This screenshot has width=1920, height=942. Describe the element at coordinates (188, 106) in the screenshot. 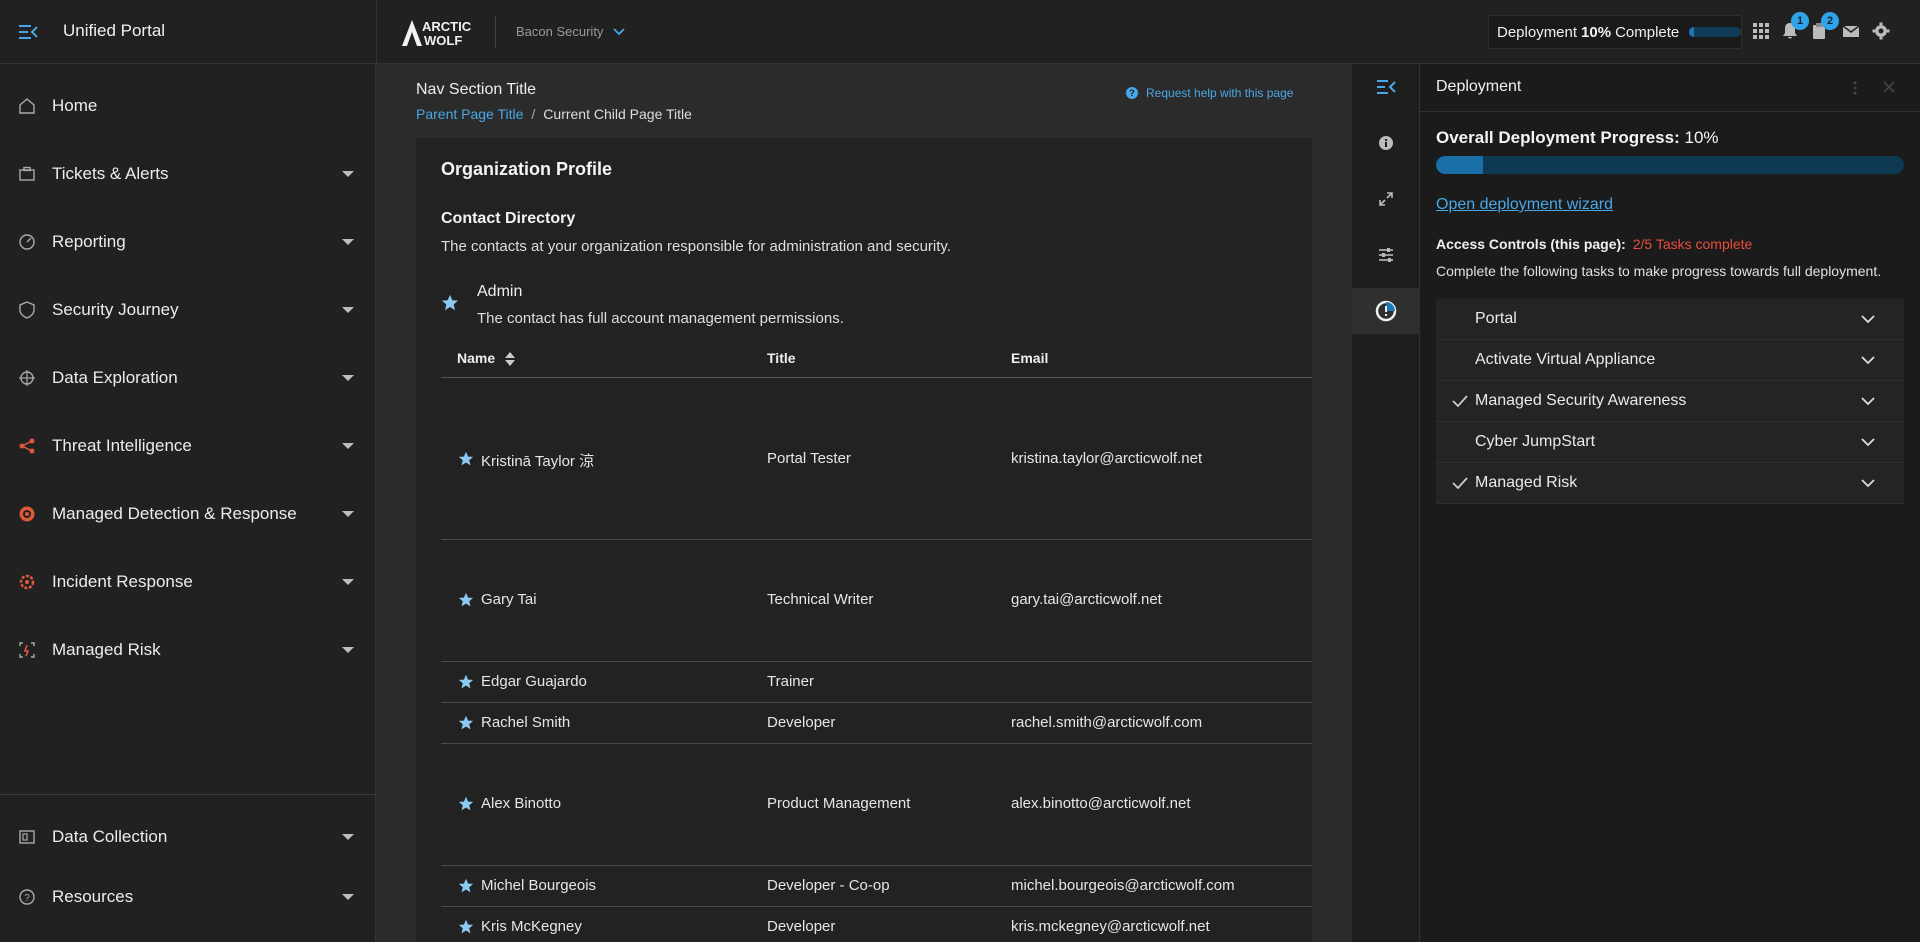

I see `sidebar-item-home: Home` at that location.